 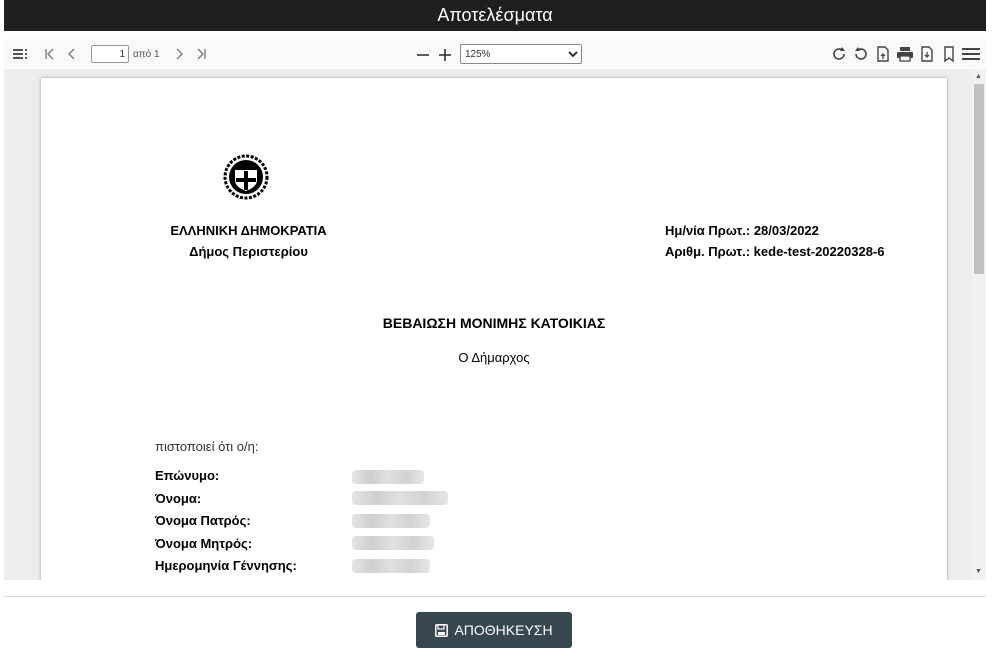 I want to click on save-button-label: ΑΠΟΘΗΚΕΥΣΗ, so click(x=503, y=630).